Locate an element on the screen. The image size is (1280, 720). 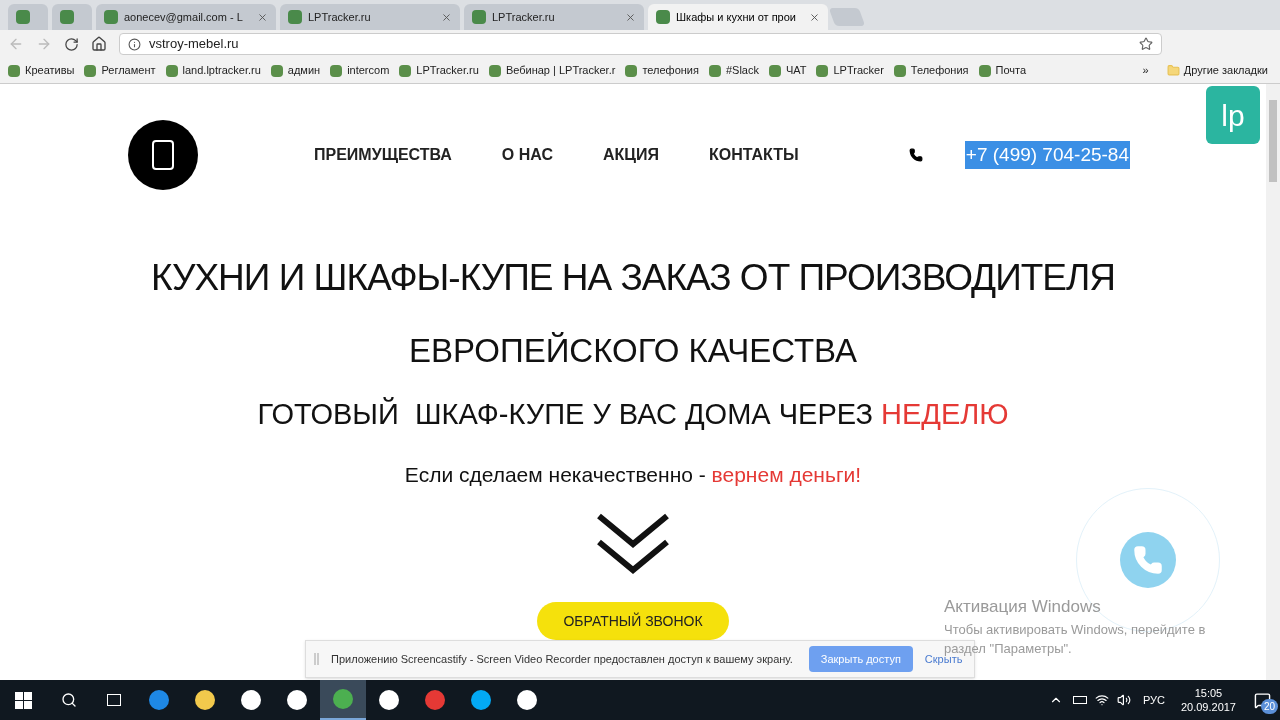
bookmark-label: Телефония is located at coordinates (939, 71).